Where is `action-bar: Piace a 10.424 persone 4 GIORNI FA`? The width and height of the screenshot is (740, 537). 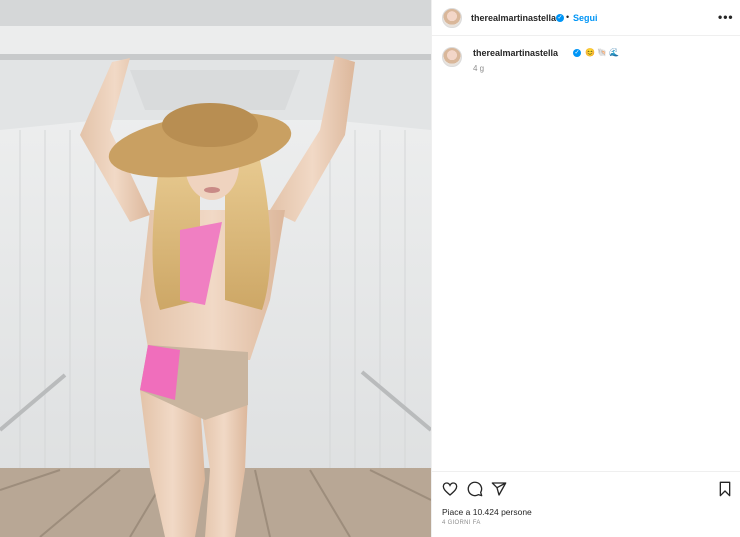 action-bar: Piace a 10.424 persone 4 GIORNI FA is located at coordinates (586, 504).